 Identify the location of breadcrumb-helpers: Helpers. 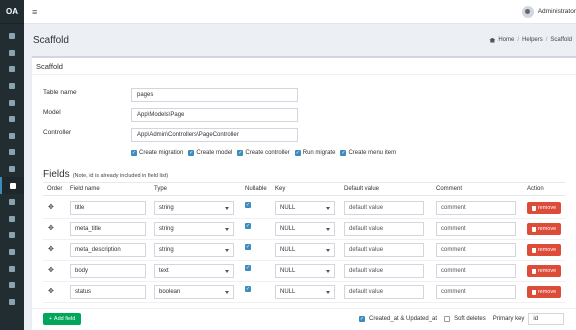
(532, 40).